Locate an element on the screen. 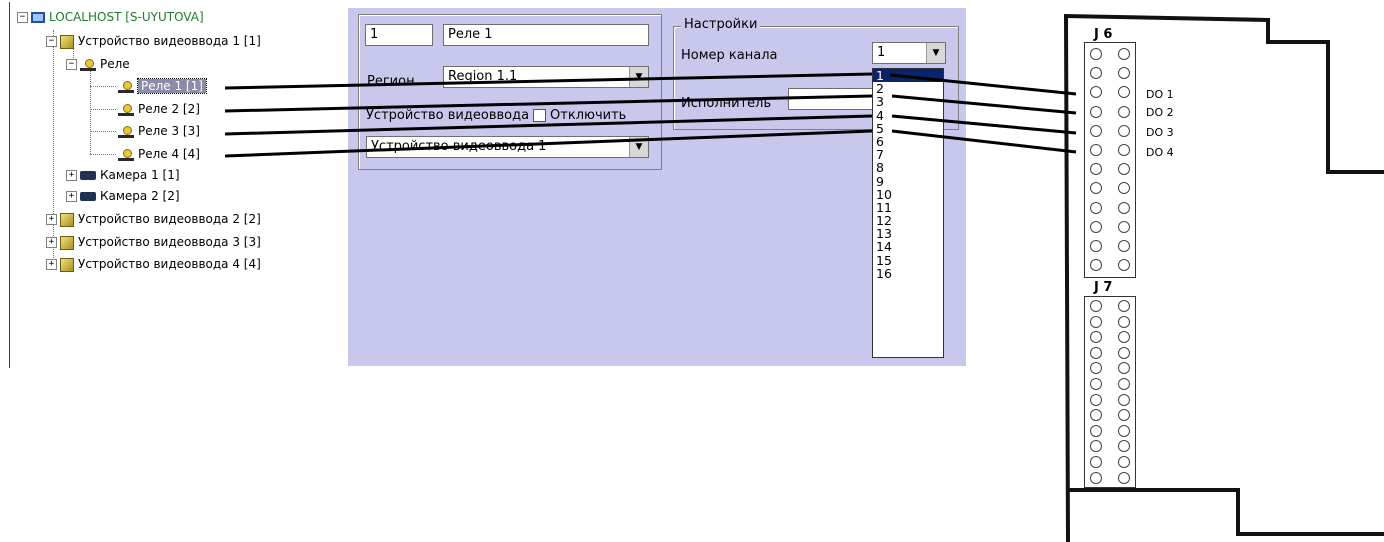 This screenshot has height=542, width=1384. j6-label: J 6 is located at coordinates (1103, 34).